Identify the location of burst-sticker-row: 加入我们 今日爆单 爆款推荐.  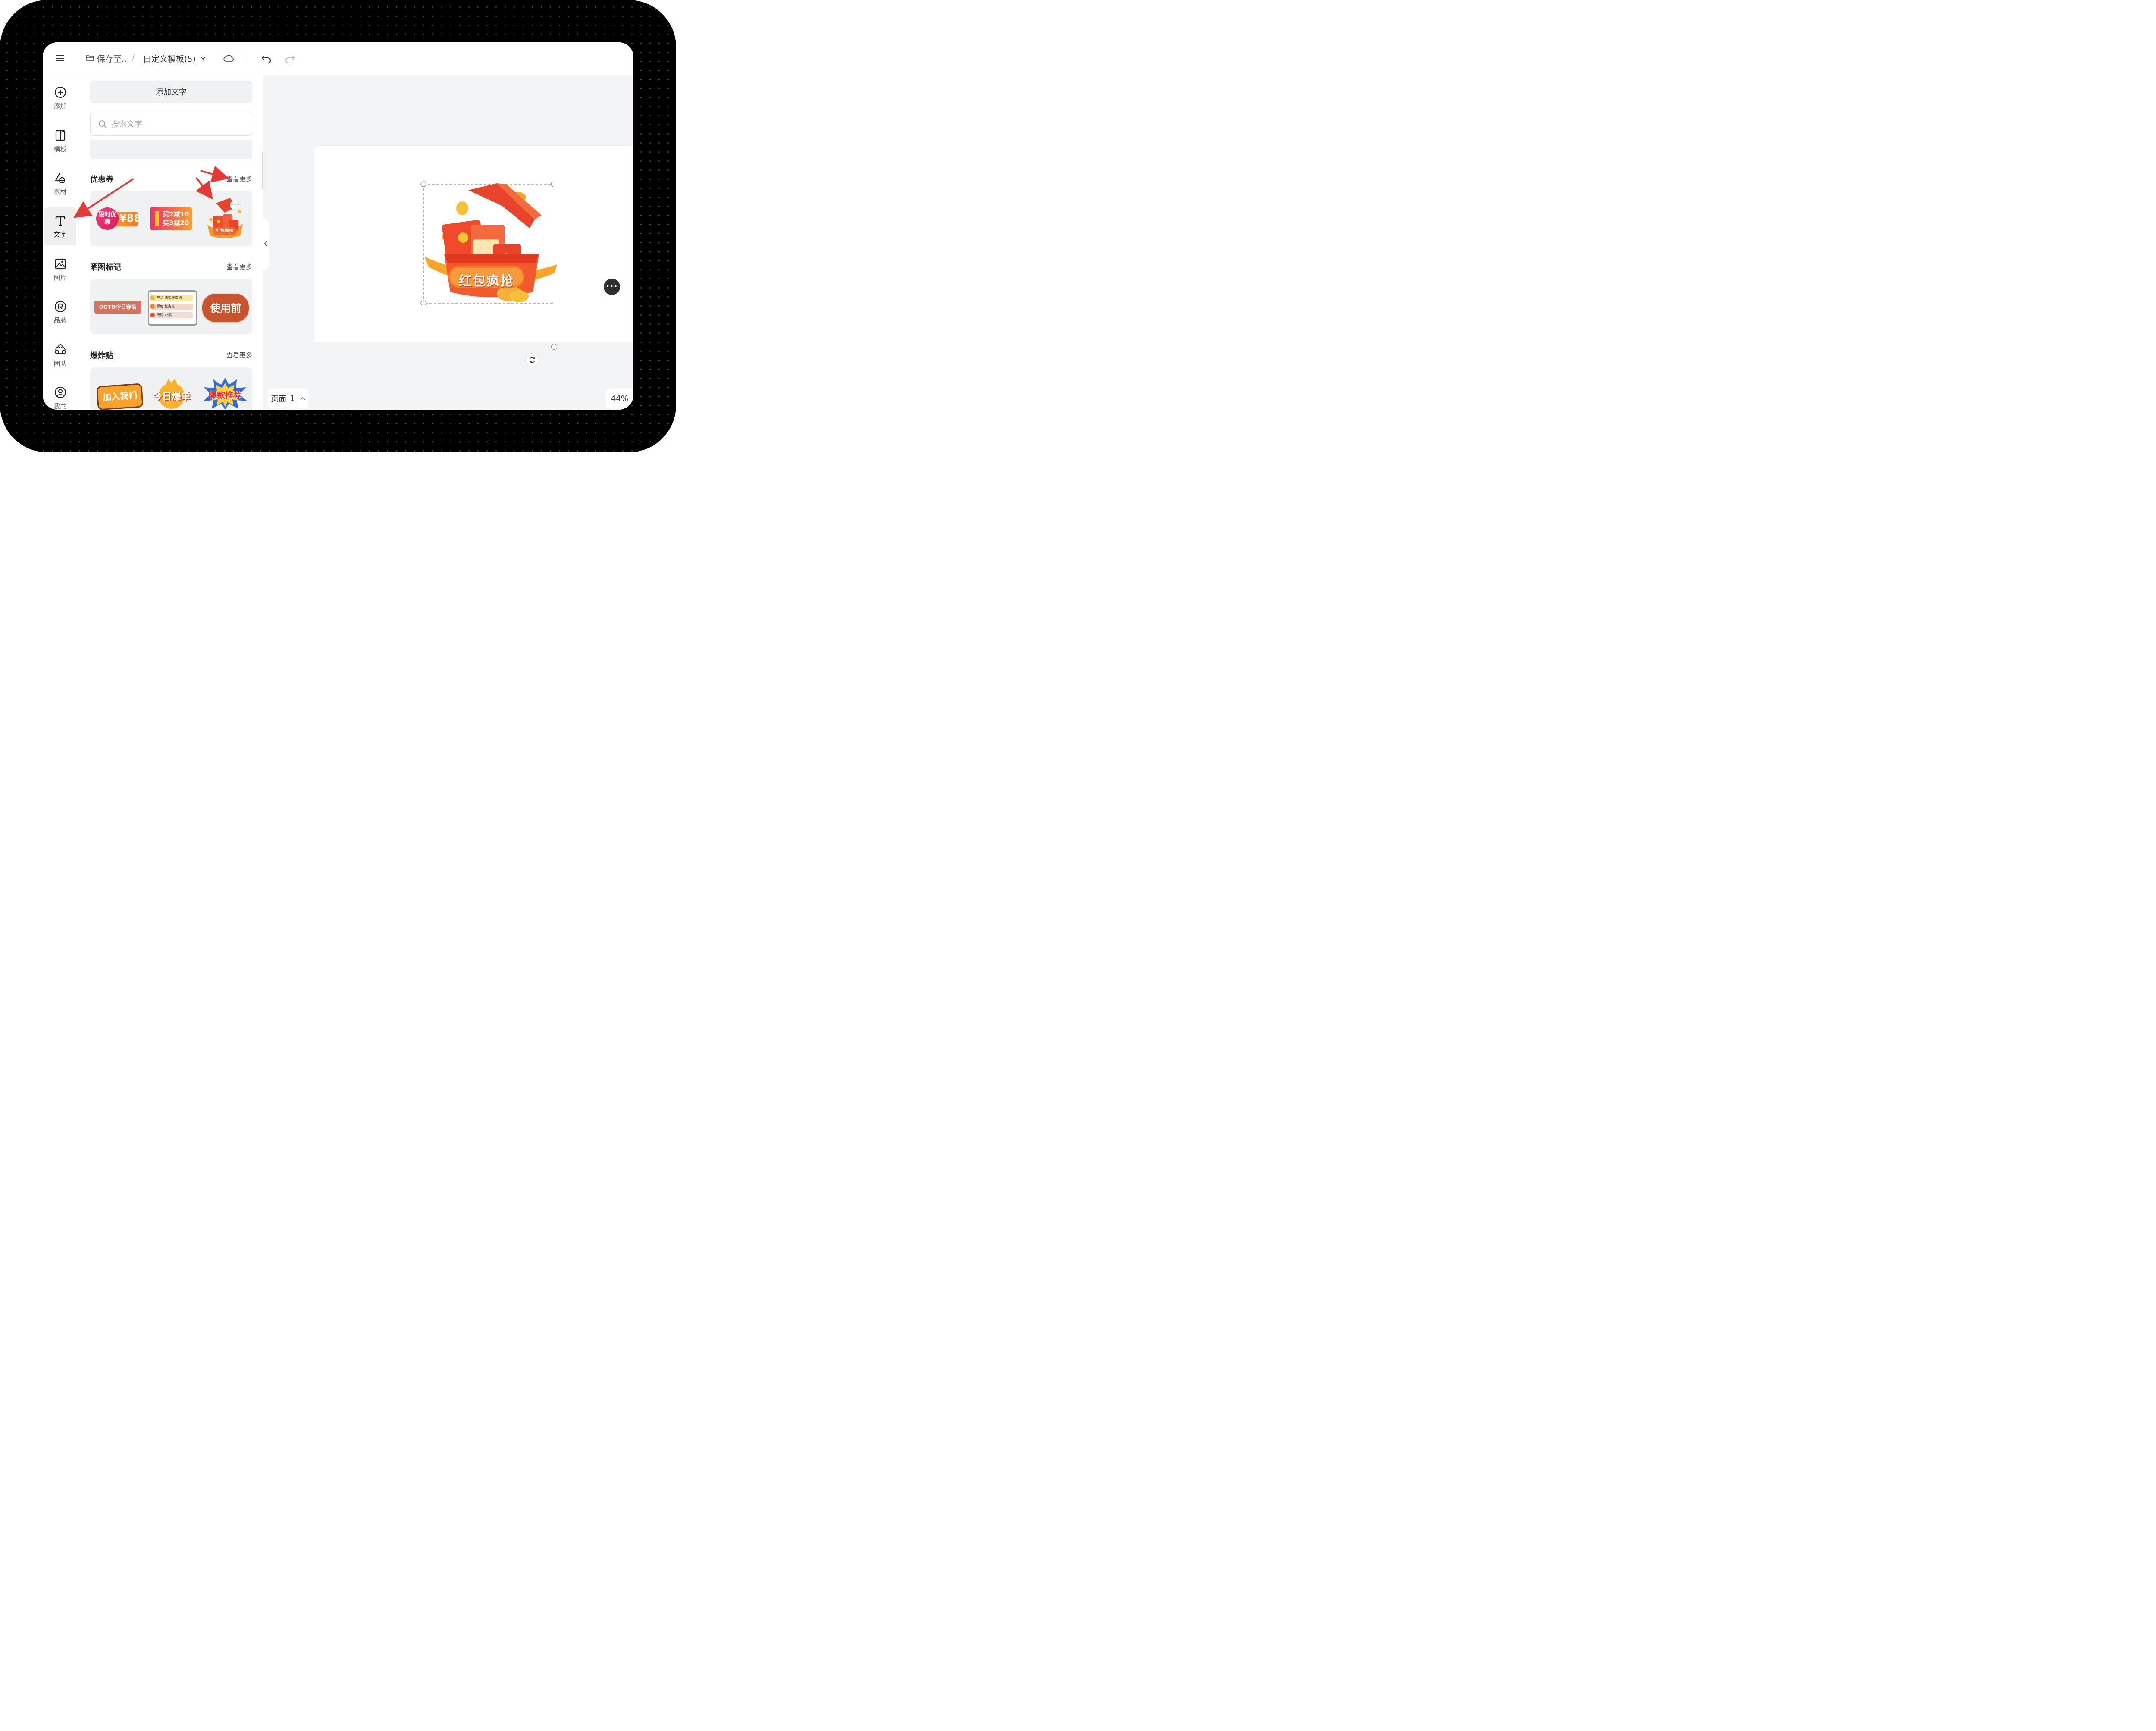
(171, 388).